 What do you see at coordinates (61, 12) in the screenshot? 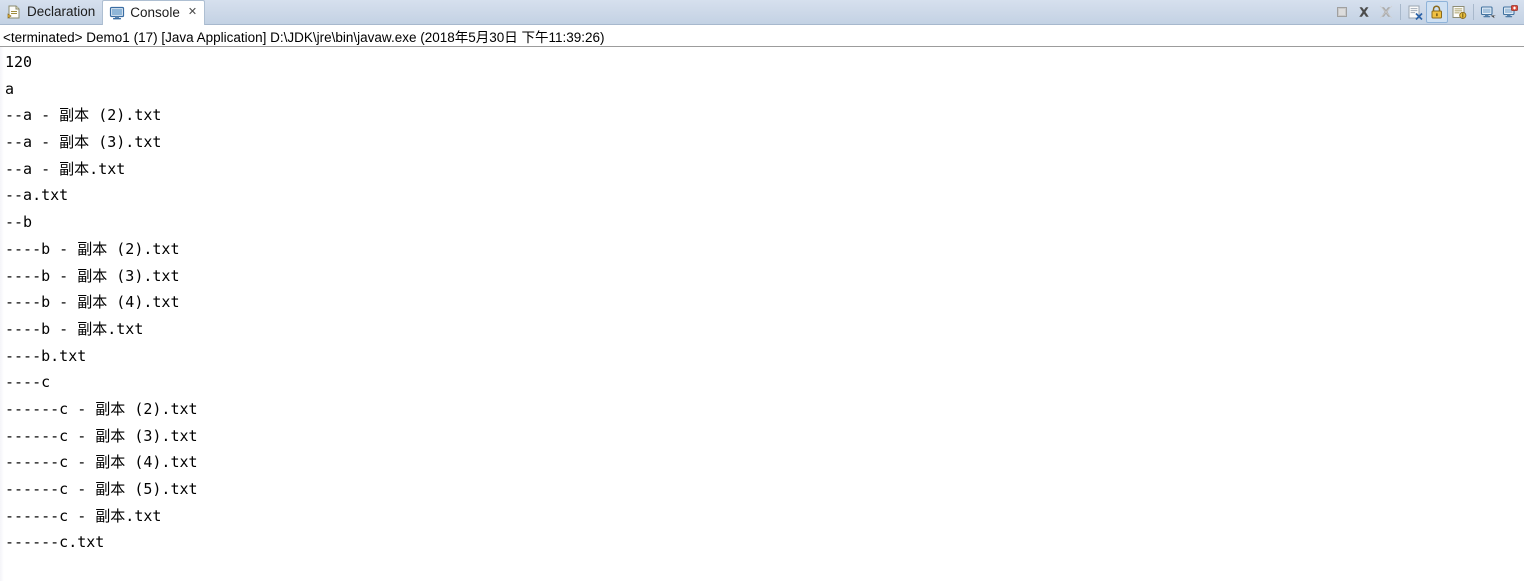
I see `tab-declaration-label: Declaration` at bounding box center [61, 12].